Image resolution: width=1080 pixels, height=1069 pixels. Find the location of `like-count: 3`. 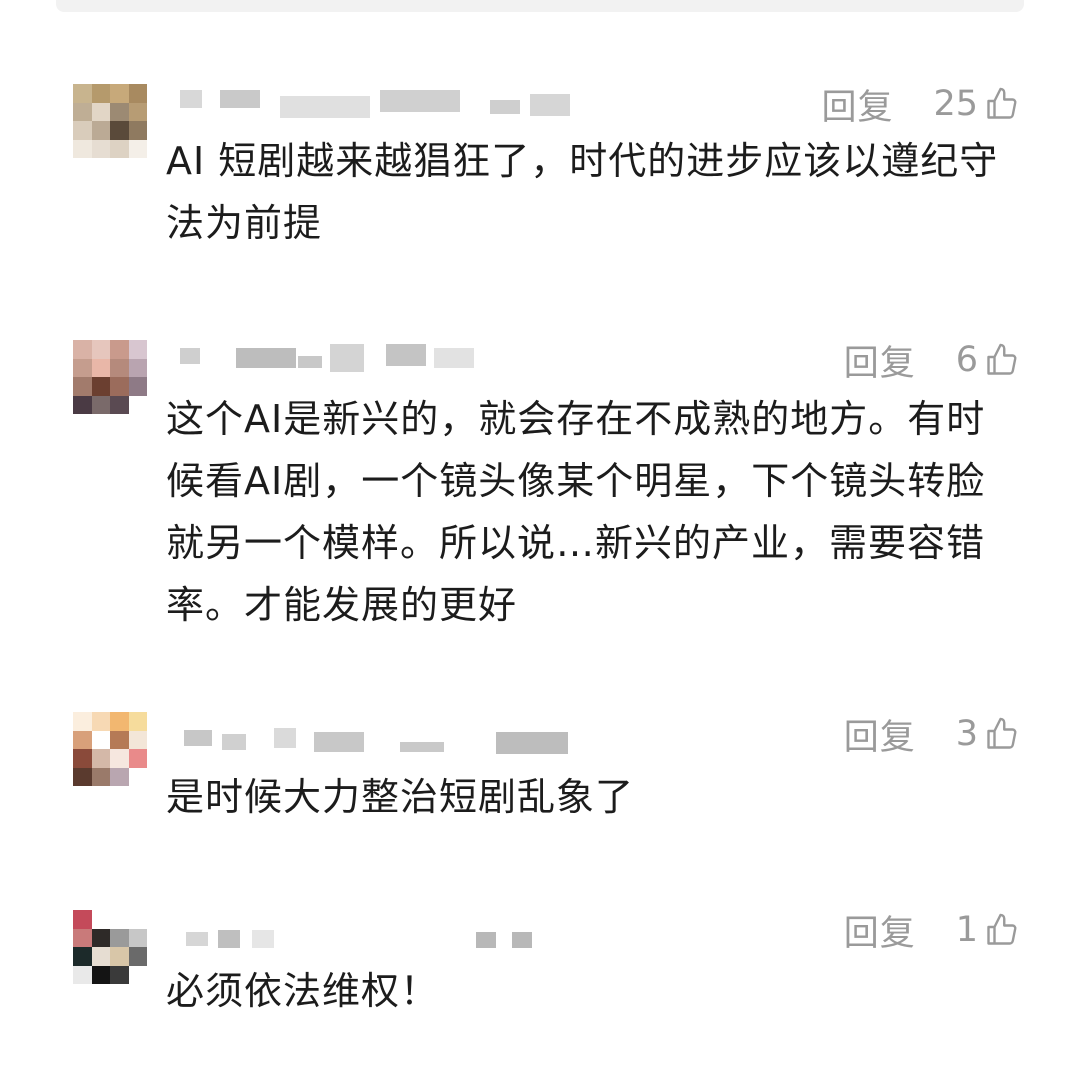

like-count: 3 is located at coordinates (966, 734).